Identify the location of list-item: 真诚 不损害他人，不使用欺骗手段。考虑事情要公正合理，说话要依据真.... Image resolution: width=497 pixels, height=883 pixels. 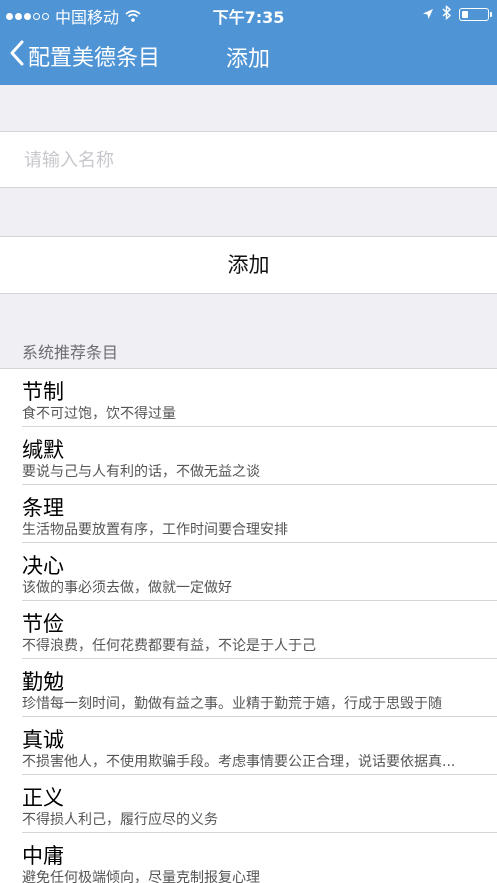
(248, 746).